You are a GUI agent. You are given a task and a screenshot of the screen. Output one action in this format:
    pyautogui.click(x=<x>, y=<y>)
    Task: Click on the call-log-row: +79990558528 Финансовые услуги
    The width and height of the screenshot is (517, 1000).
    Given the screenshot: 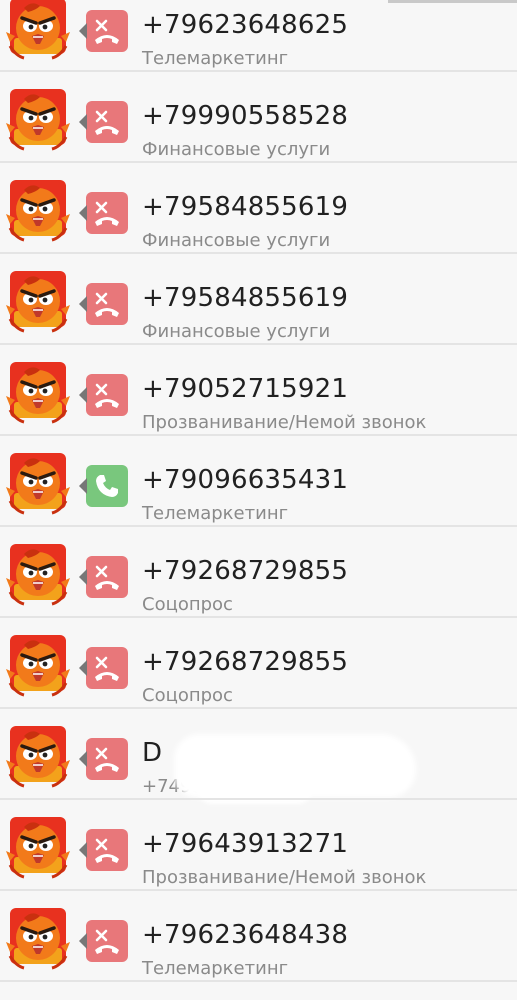 What is the action you would take?
    pyautogui.click(x=258, y=118)
    